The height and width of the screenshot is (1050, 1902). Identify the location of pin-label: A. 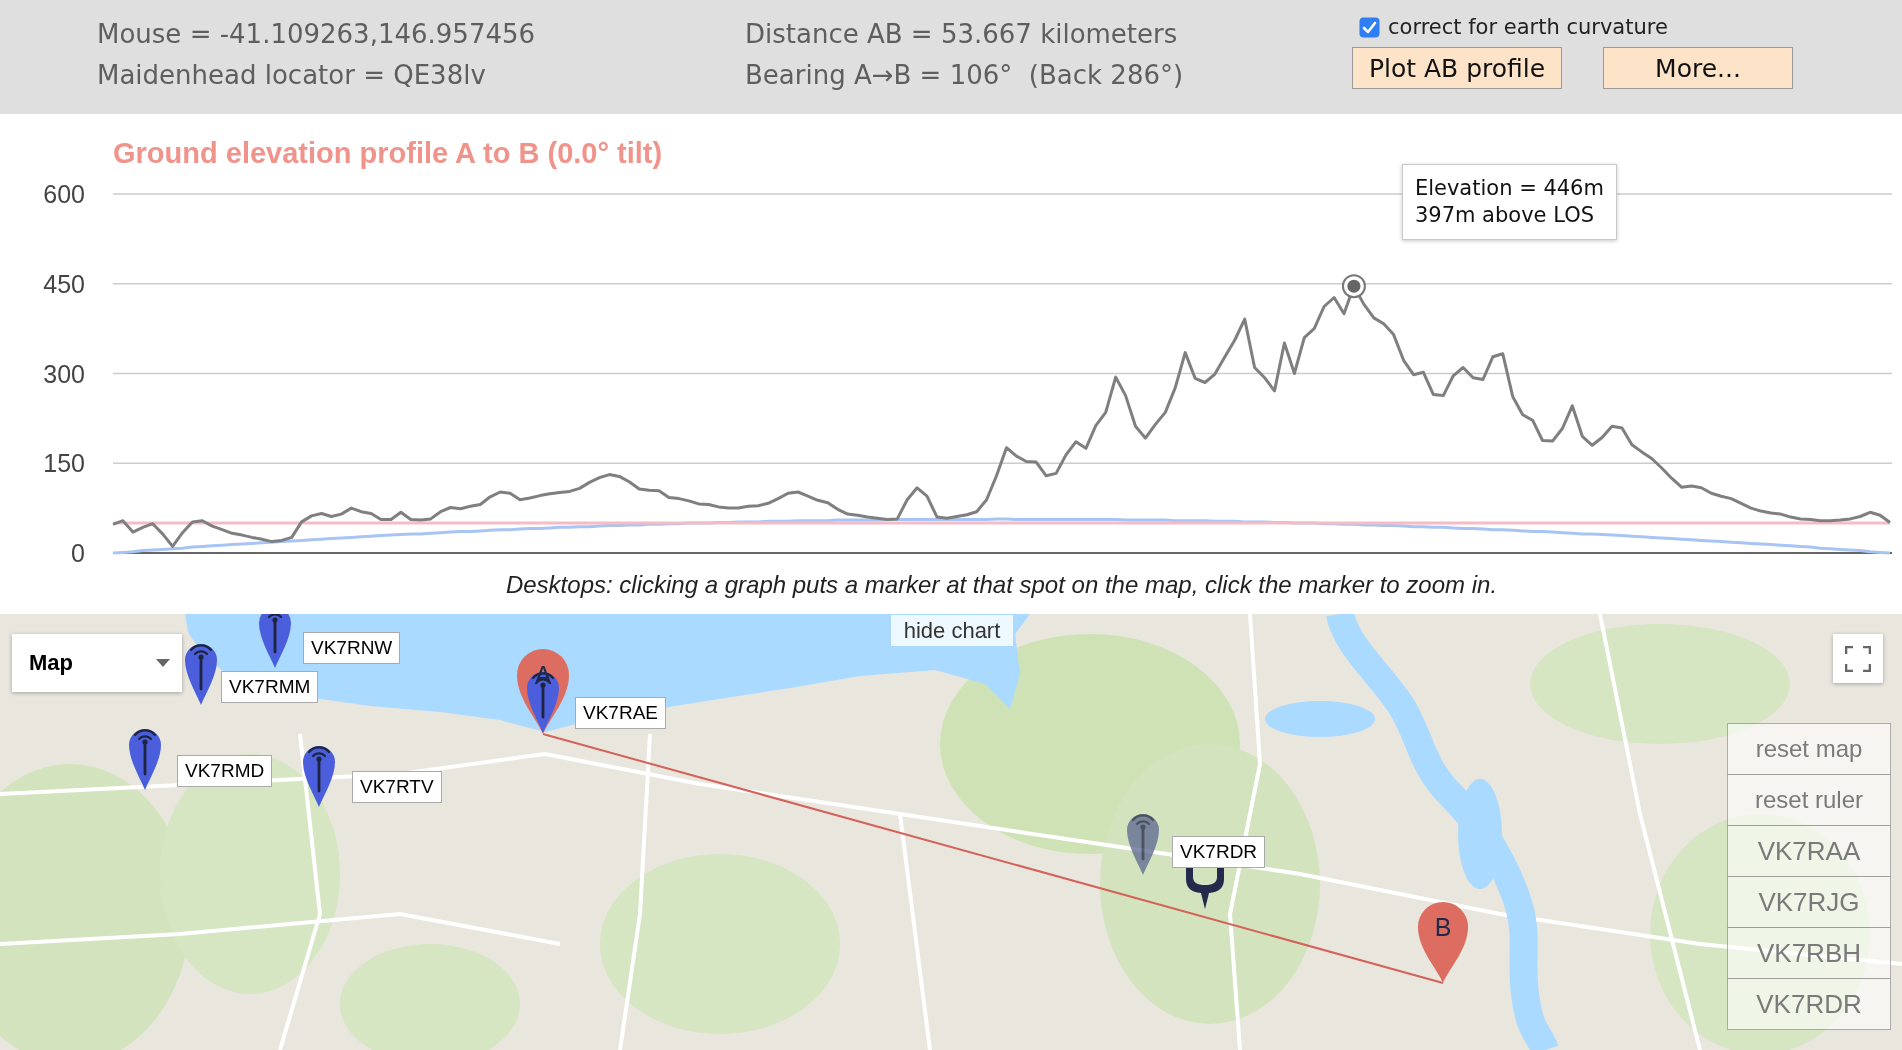
(543, 675).